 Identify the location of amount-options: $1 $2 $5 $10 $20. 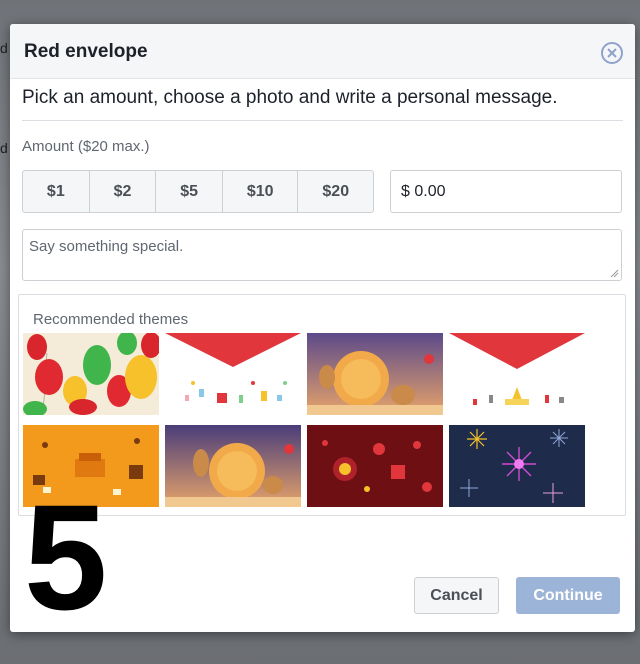
(198, 191).